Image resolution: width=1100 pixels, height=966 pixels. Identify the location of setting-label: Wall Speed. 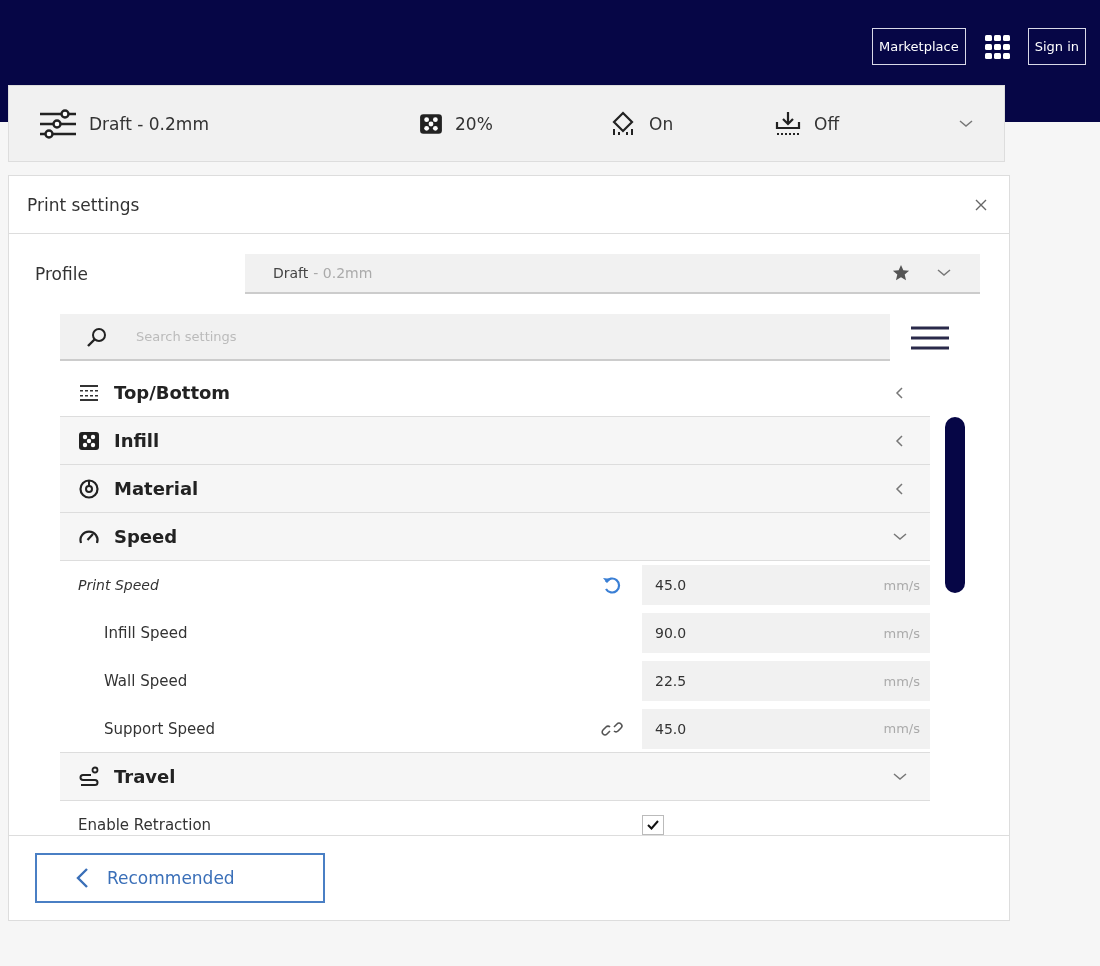
(146, 681).